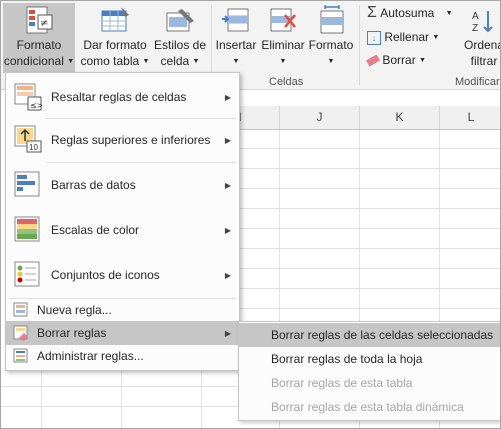  I want to click on conditional-format-icon: ≠, so click(39, 21).